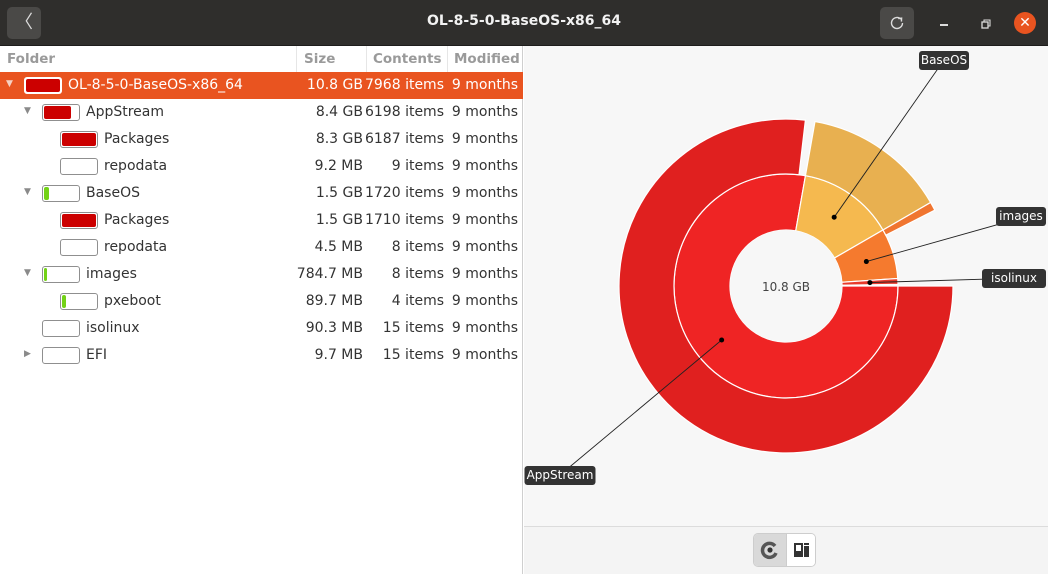 The height and width of the screenshot is (574, 1048). What do you see at coordinates (944, 60) in the screenshot?
I see `callout-label-baseos: BaseOS` at bounding box center [944, 60].